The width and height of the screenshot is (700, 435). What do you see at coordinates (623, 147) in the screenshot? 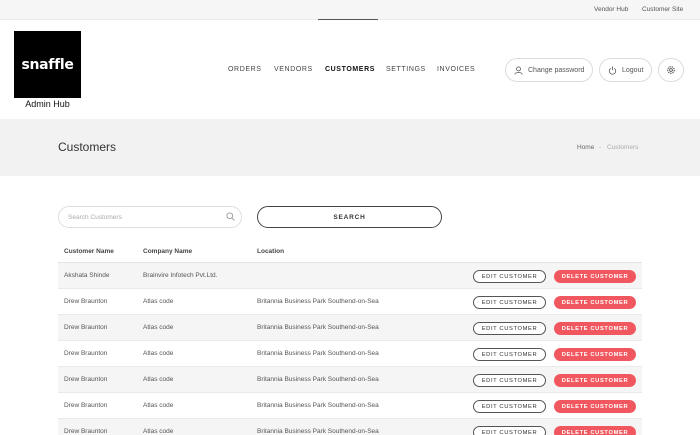
I see `breadcrumb-current: Customers` at bounding box center [623, 147].